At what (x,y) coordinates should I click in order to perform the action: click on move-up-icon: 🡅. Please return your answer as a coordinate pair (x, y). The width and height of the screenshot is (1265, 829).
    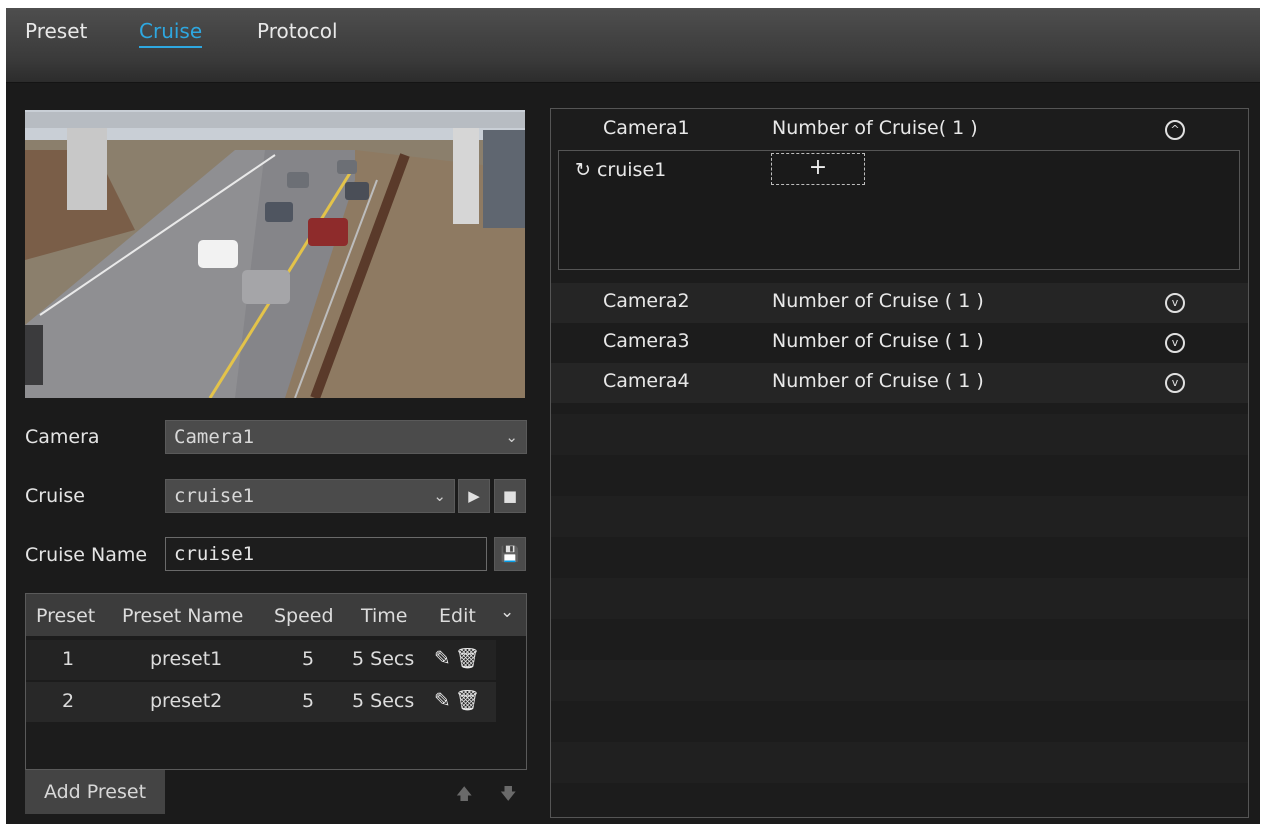
    Looking at the image, I should click on (464, 796).